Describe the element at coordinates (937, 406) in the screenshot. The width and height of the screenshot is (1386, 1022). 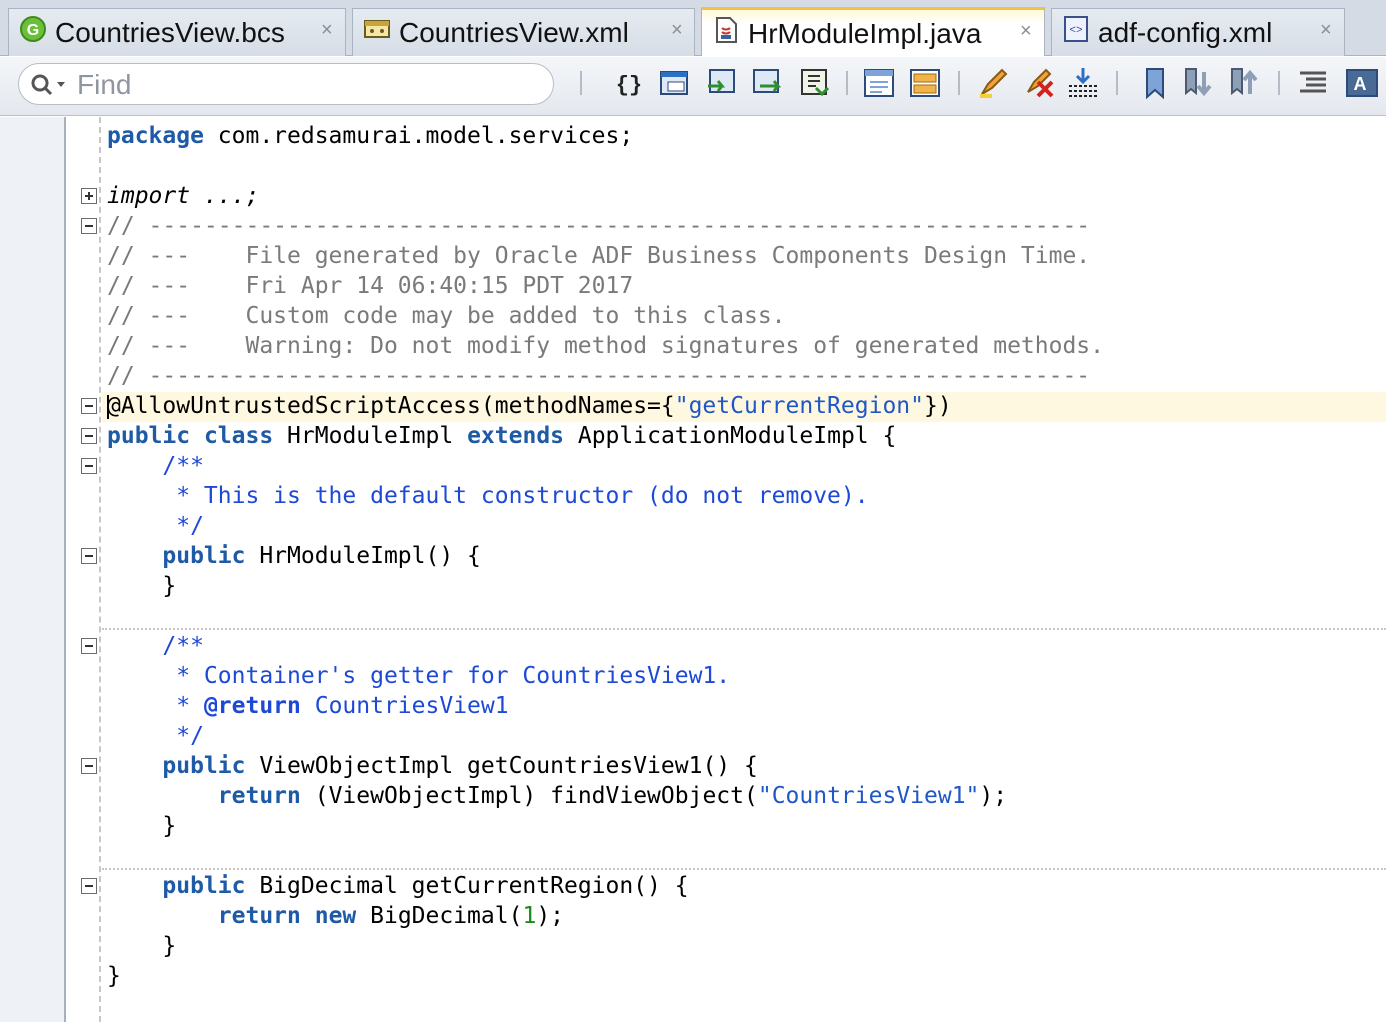
I see `code-text: })` at that location.